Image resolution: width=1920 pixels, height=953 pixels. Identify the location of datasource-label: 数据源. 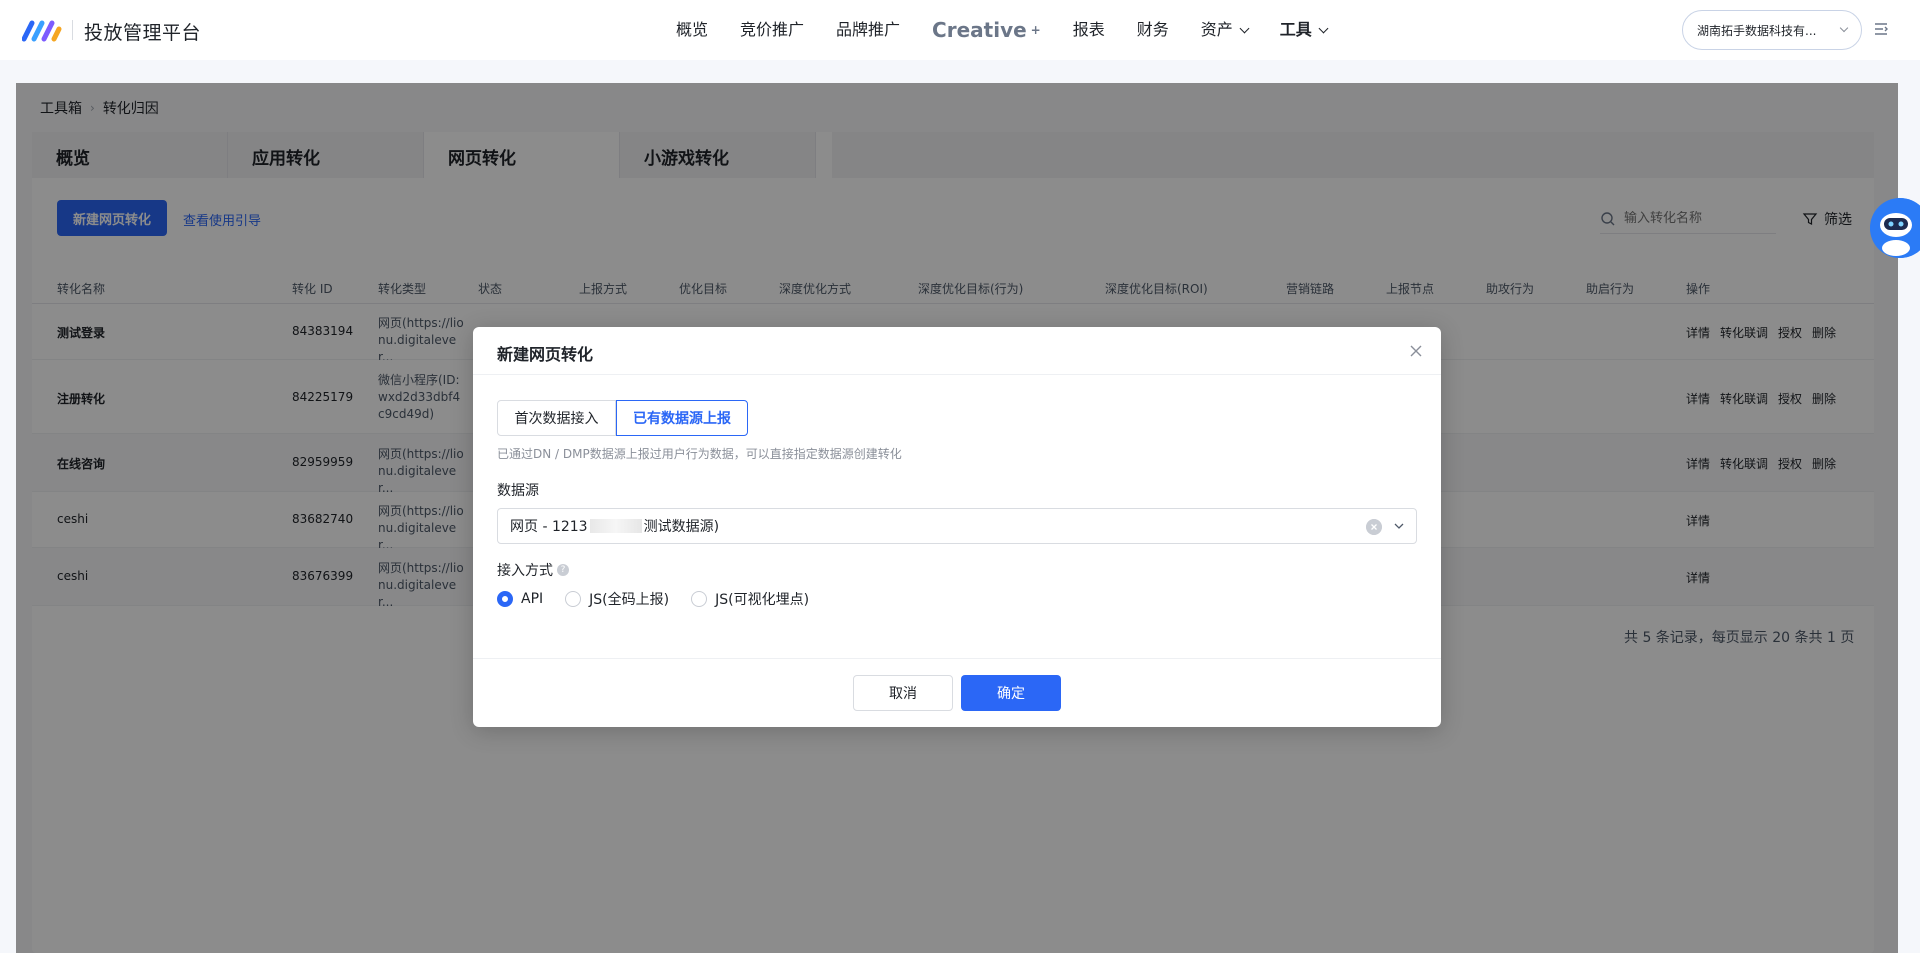
(518, 491).